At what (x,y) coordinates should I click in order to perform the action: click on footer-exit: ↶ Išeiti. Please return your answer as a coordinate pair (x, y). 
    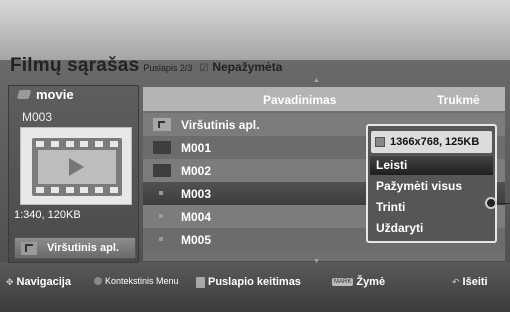
    Looking at the image, I should click on (470, 282).